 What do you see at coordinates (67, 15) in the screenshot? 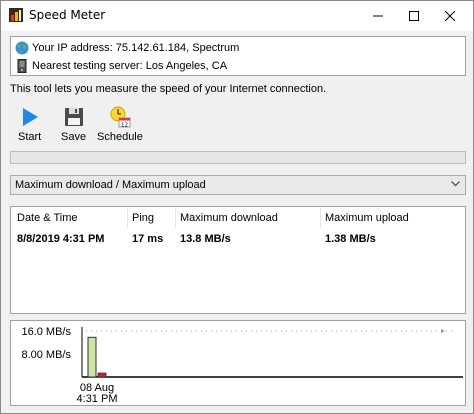
I see `window-title: Speed Meter` at bounding box center [67, 15].